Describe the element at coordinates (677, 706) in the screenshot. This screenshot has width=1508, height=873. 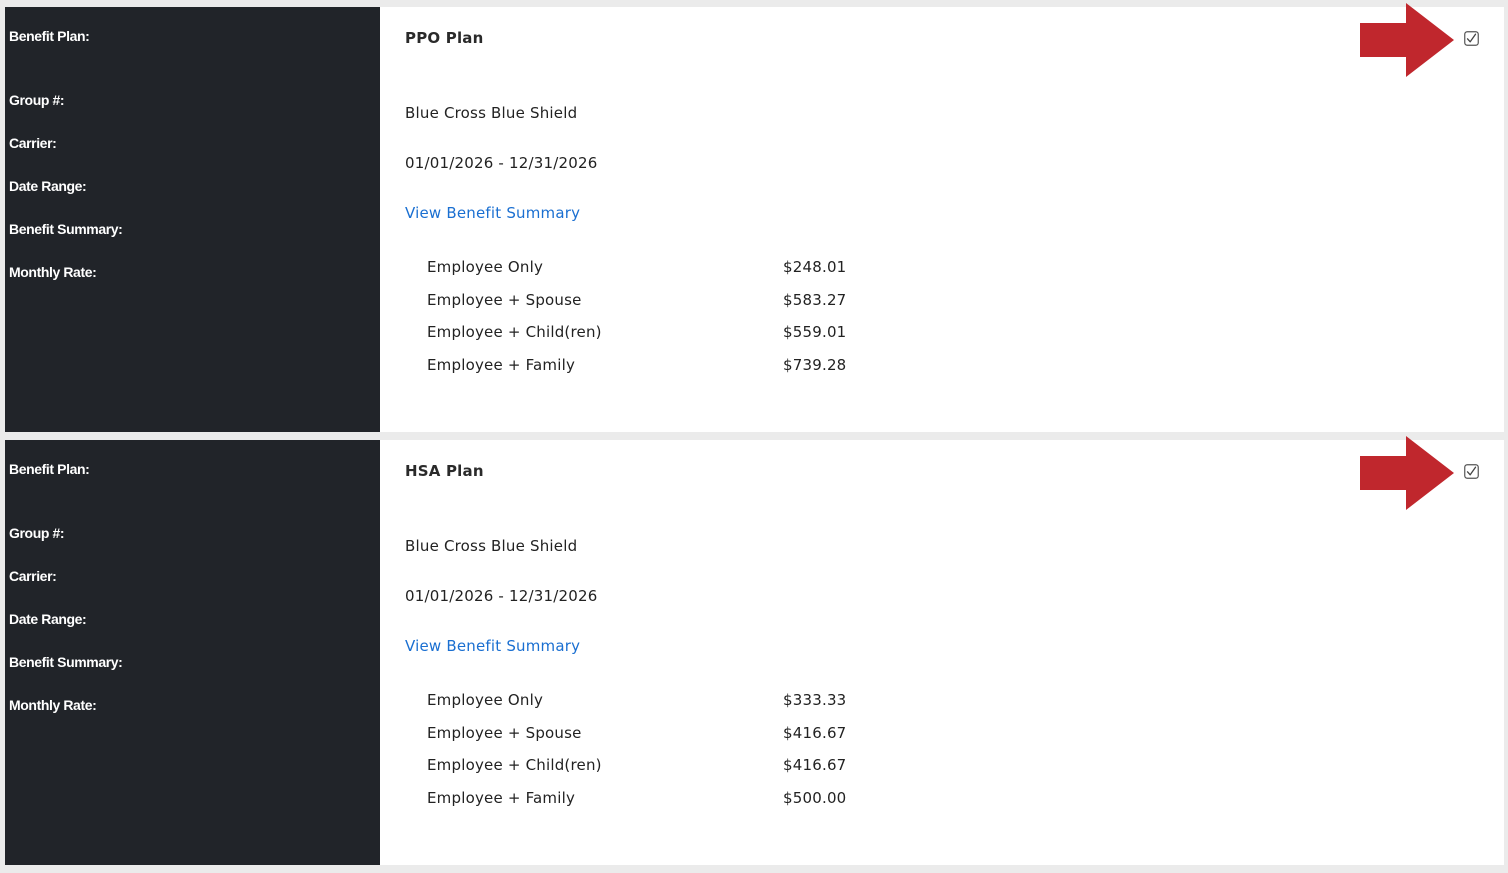
I see `rate-row: Employee Only $333.33` at that location.